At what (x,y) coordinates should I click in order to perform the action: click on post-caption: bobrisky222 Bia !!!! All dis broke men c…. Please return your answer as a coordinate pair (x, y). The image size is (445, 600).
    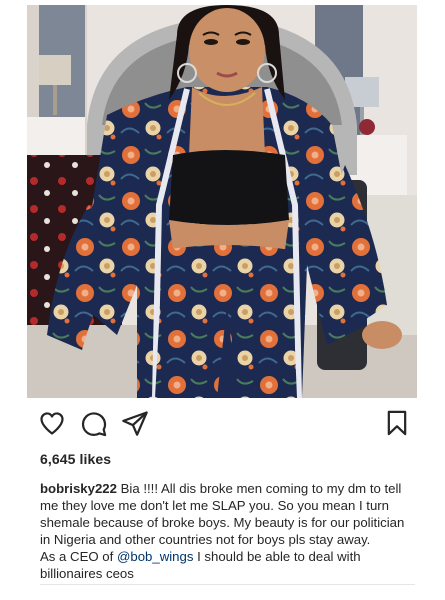
    Looking at the image, I should click on (225, 531).